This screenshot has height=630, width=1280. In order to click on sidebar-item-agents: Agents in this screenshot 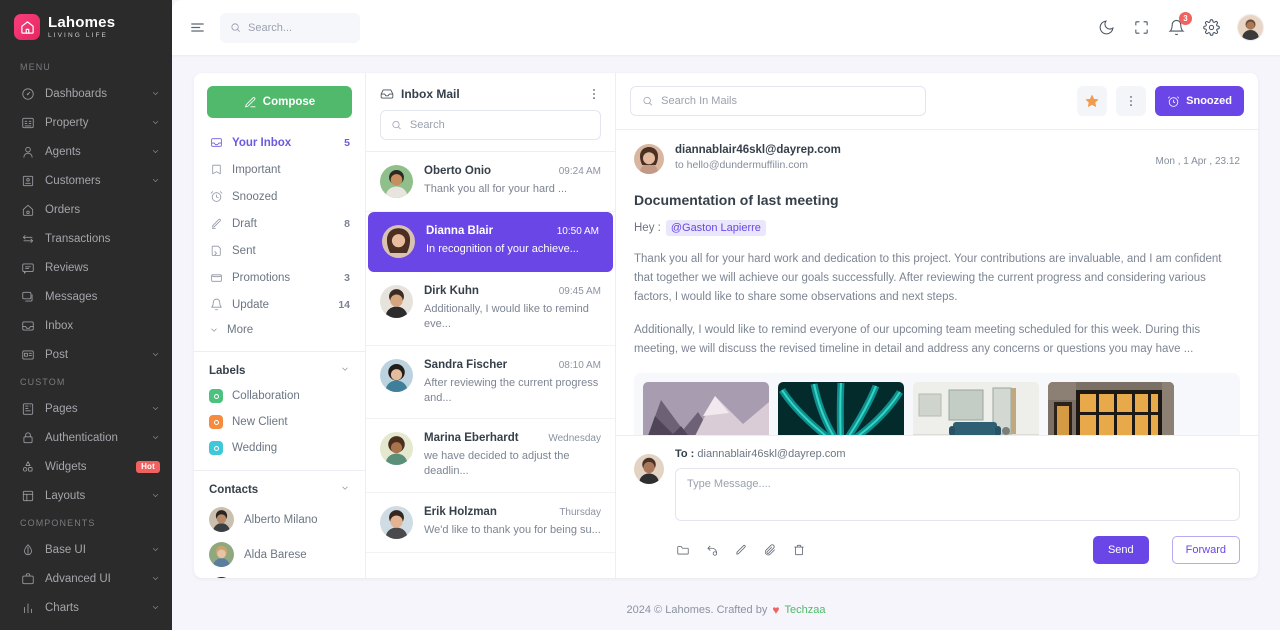, I will do `click(86, 151)`.